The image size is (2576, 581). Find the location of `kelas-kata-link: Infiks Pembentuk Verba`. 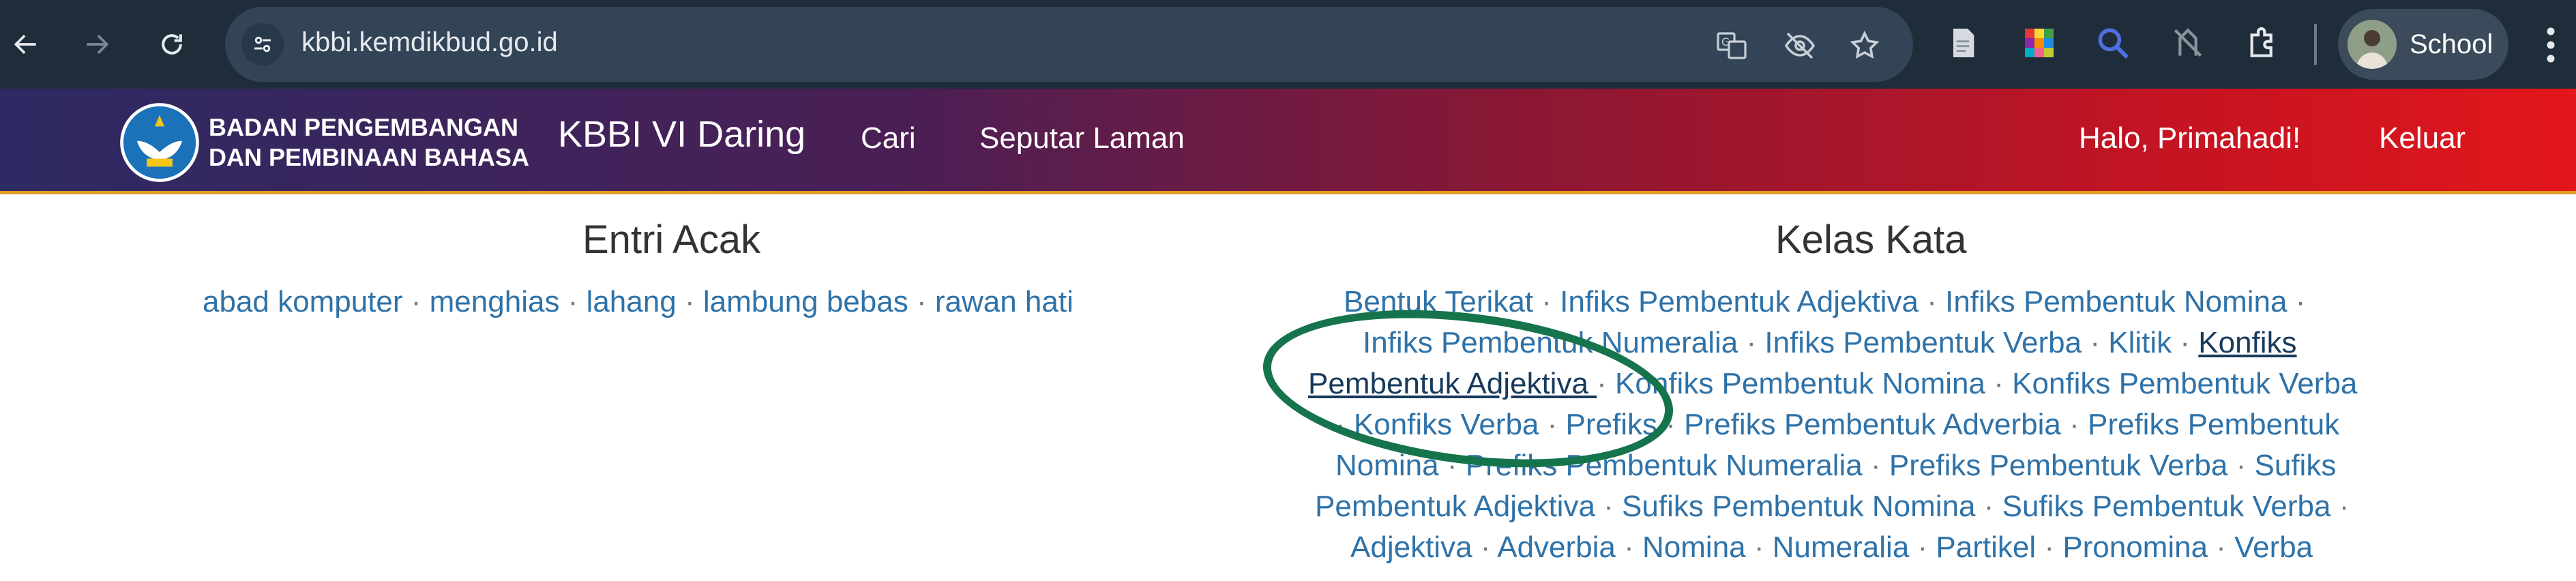

kelas-kata-link: Infiks Pembentuk Verba is located at coordinates (1923, 342).